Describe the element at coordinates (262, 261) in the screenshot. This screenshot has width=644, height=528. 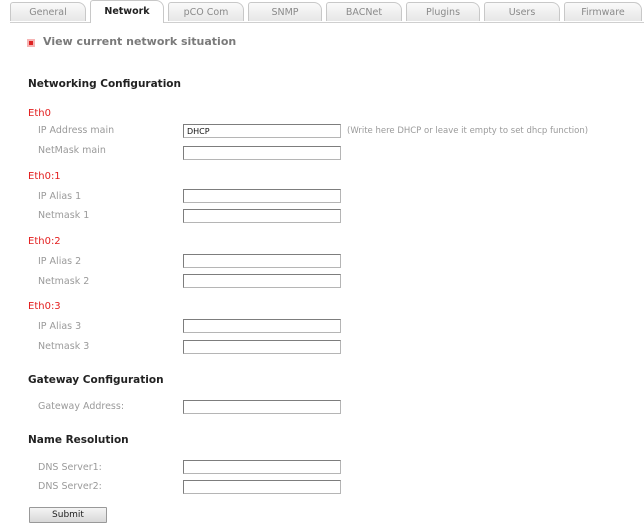
I see `ip-alias-2-input` at that location.